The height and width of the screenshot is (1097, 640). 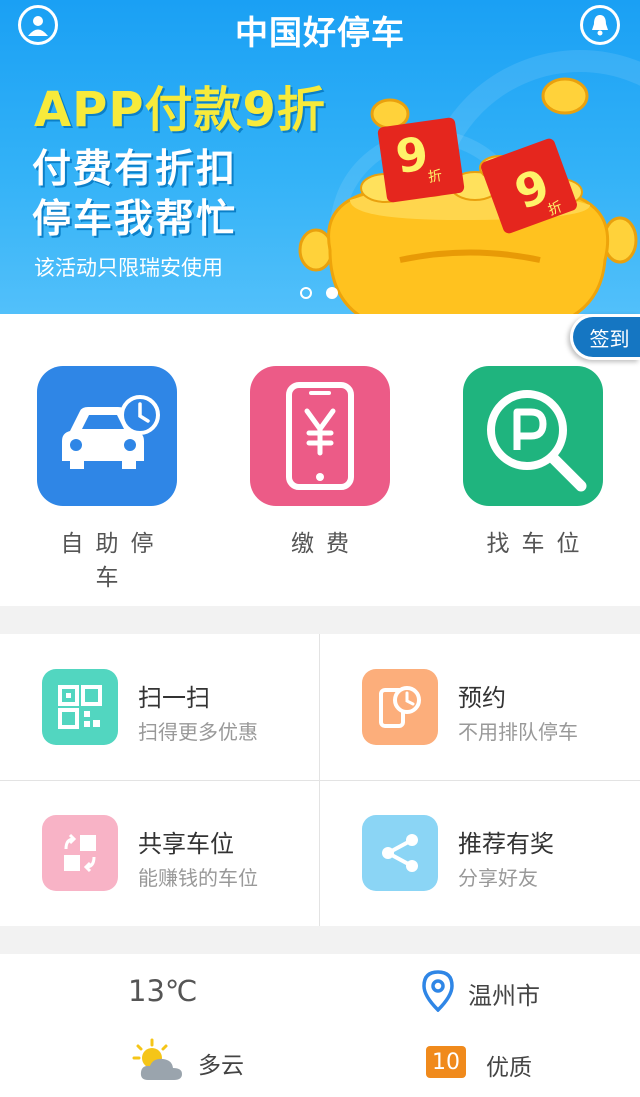 I want to click on promo-line-1: 付费有折扣, so click(x=135, y=169).